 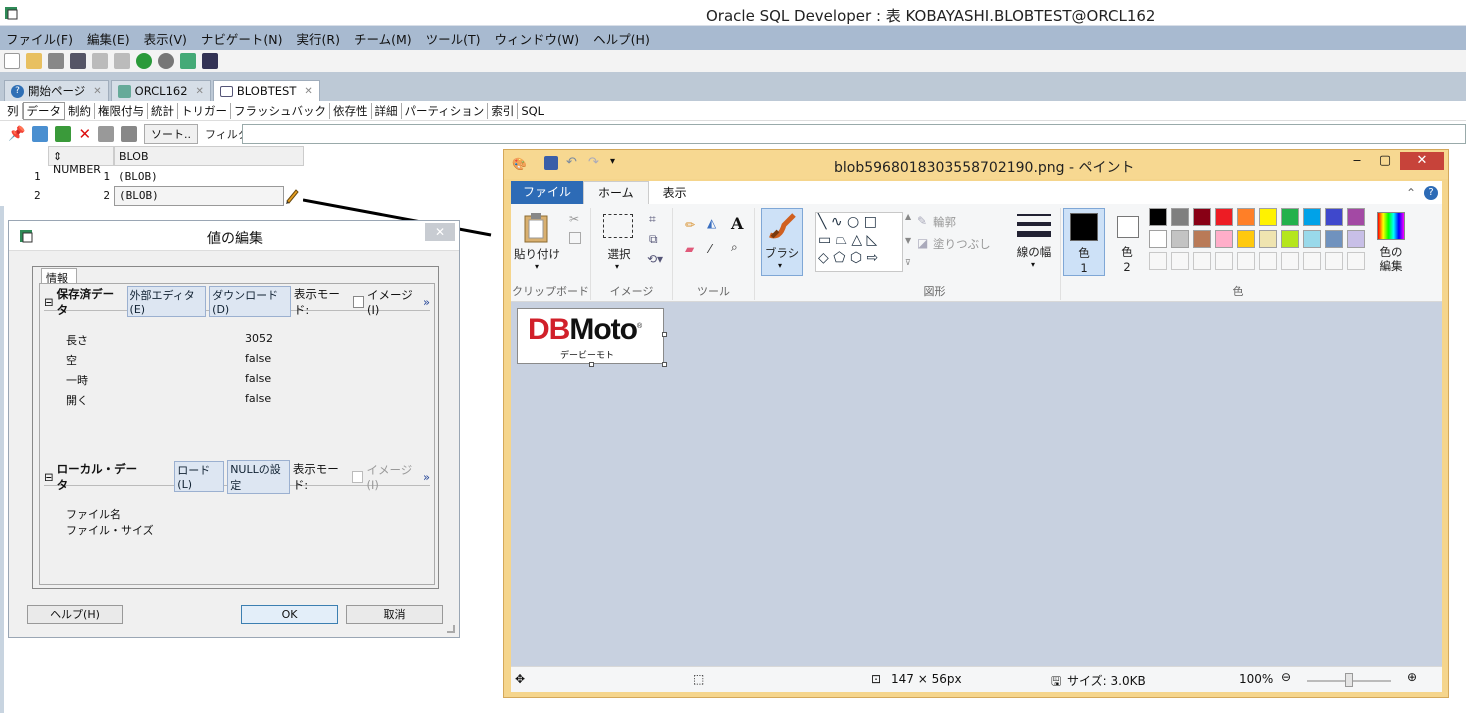 What do you see at coordinates (166, 301) in the screenshot?
I see `external-editor-button: 外部エディタ(E)` at bounding box center [166, 301].